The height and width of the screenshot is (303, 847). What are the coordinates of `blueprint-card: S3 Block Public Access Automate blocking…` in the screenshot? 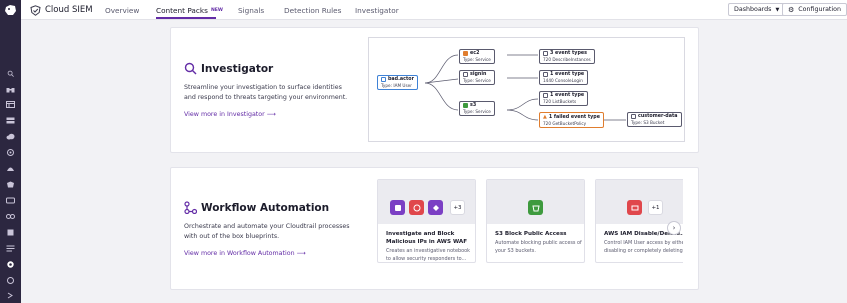 It's located at (535, 221).